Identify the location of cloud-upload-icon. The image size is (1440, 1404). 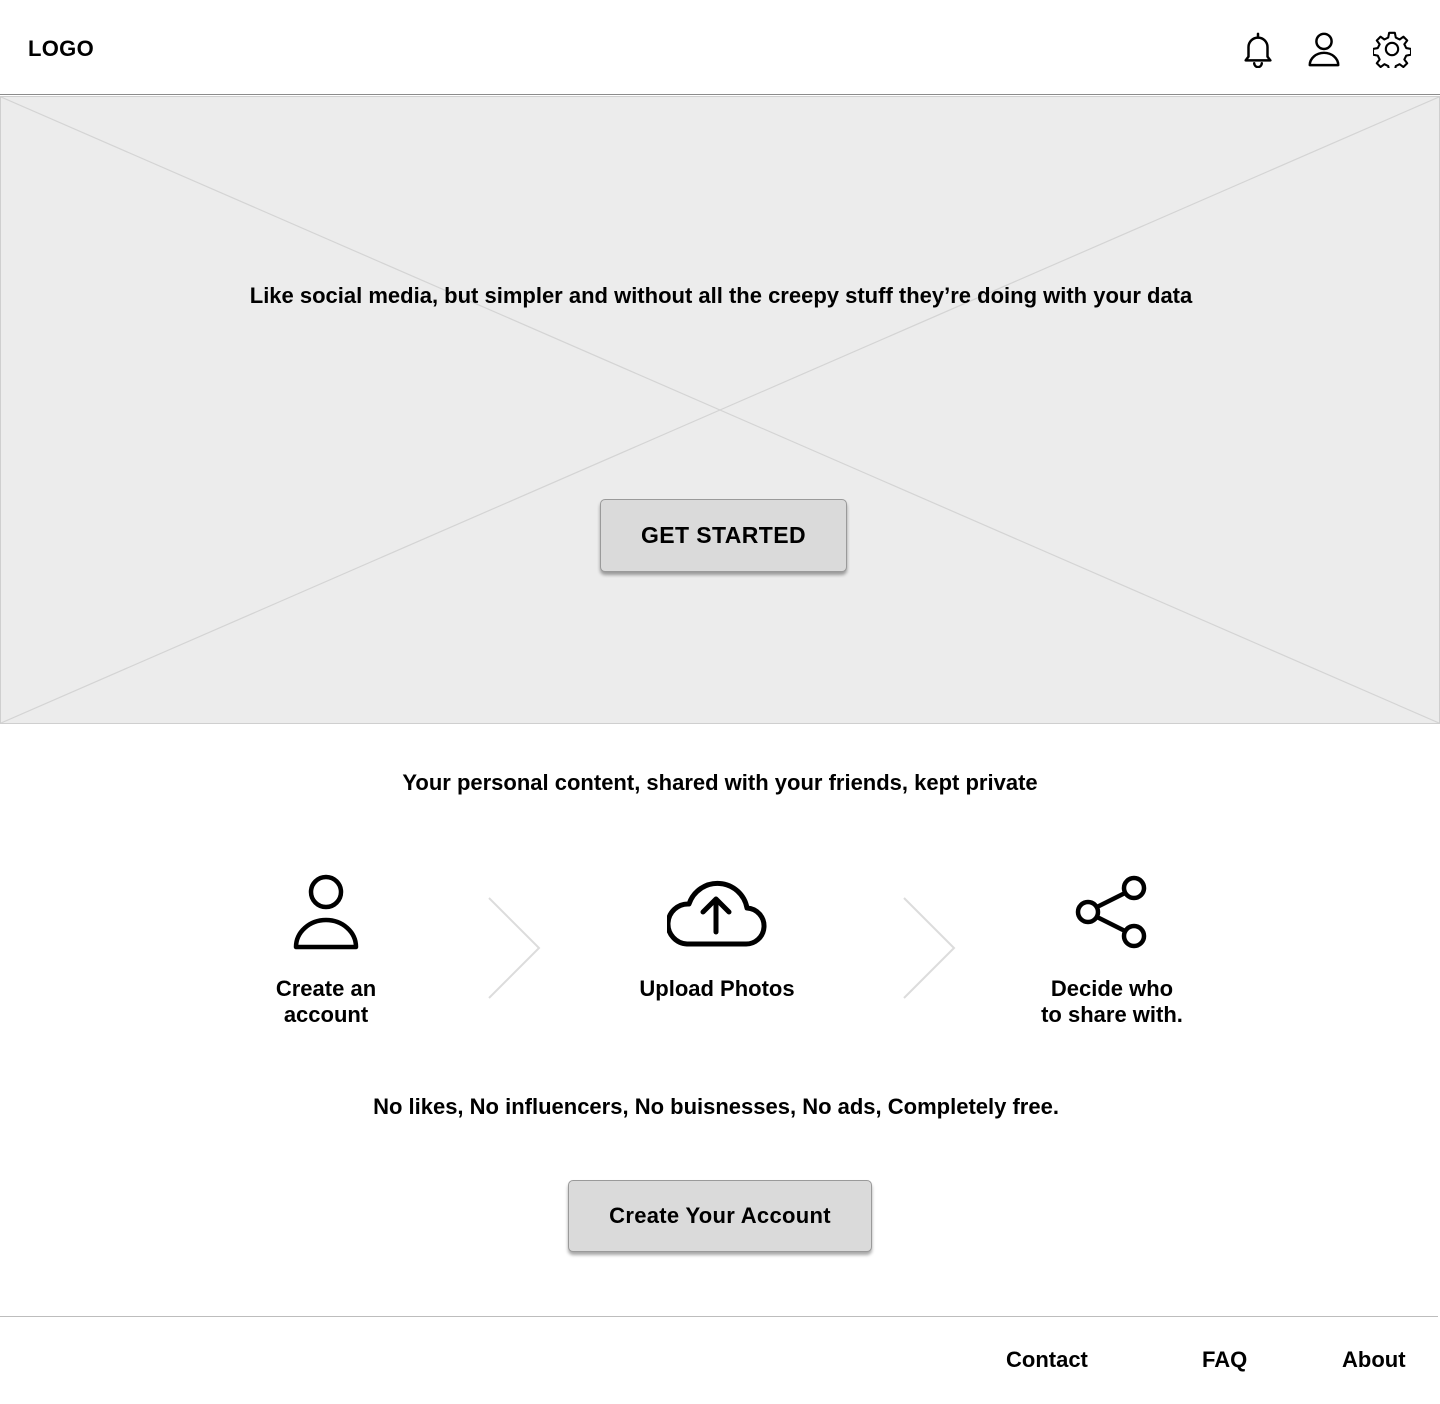
(717, 912).